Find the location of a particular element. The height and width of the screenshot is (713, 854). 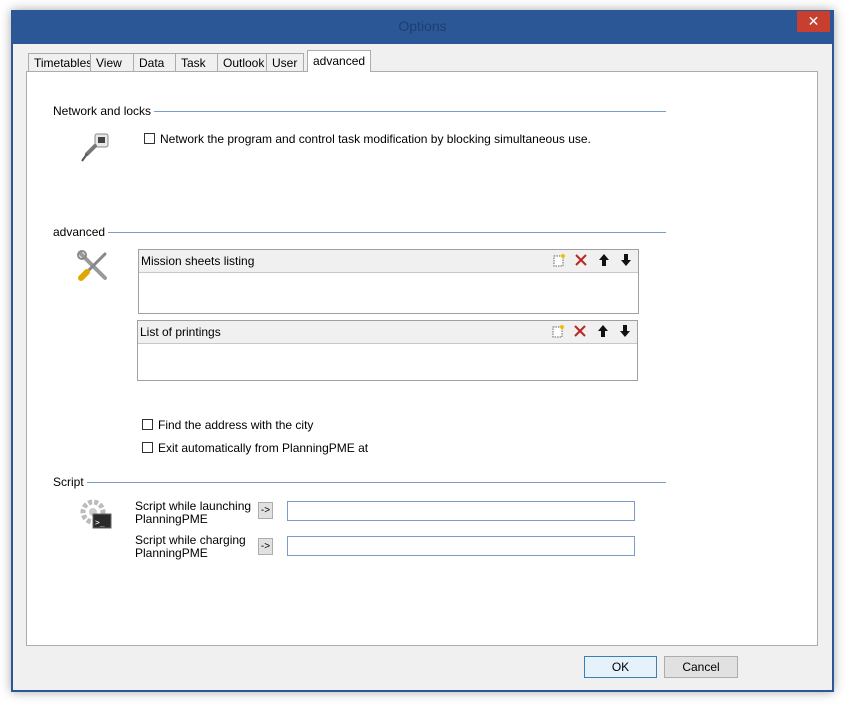

title-bar: Options ✕ is located at coordinates (422, 27).